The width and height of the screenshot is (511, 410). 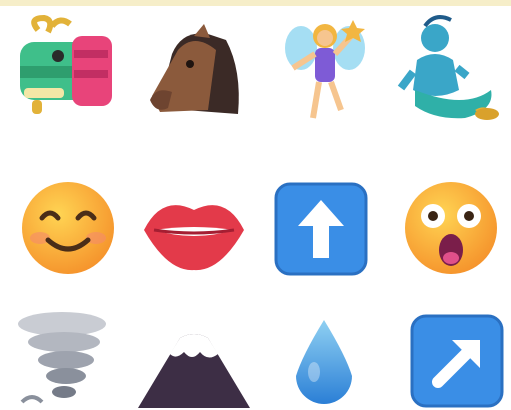 I want to click on up-arrow-button-cell, so click(x=321, y=229).